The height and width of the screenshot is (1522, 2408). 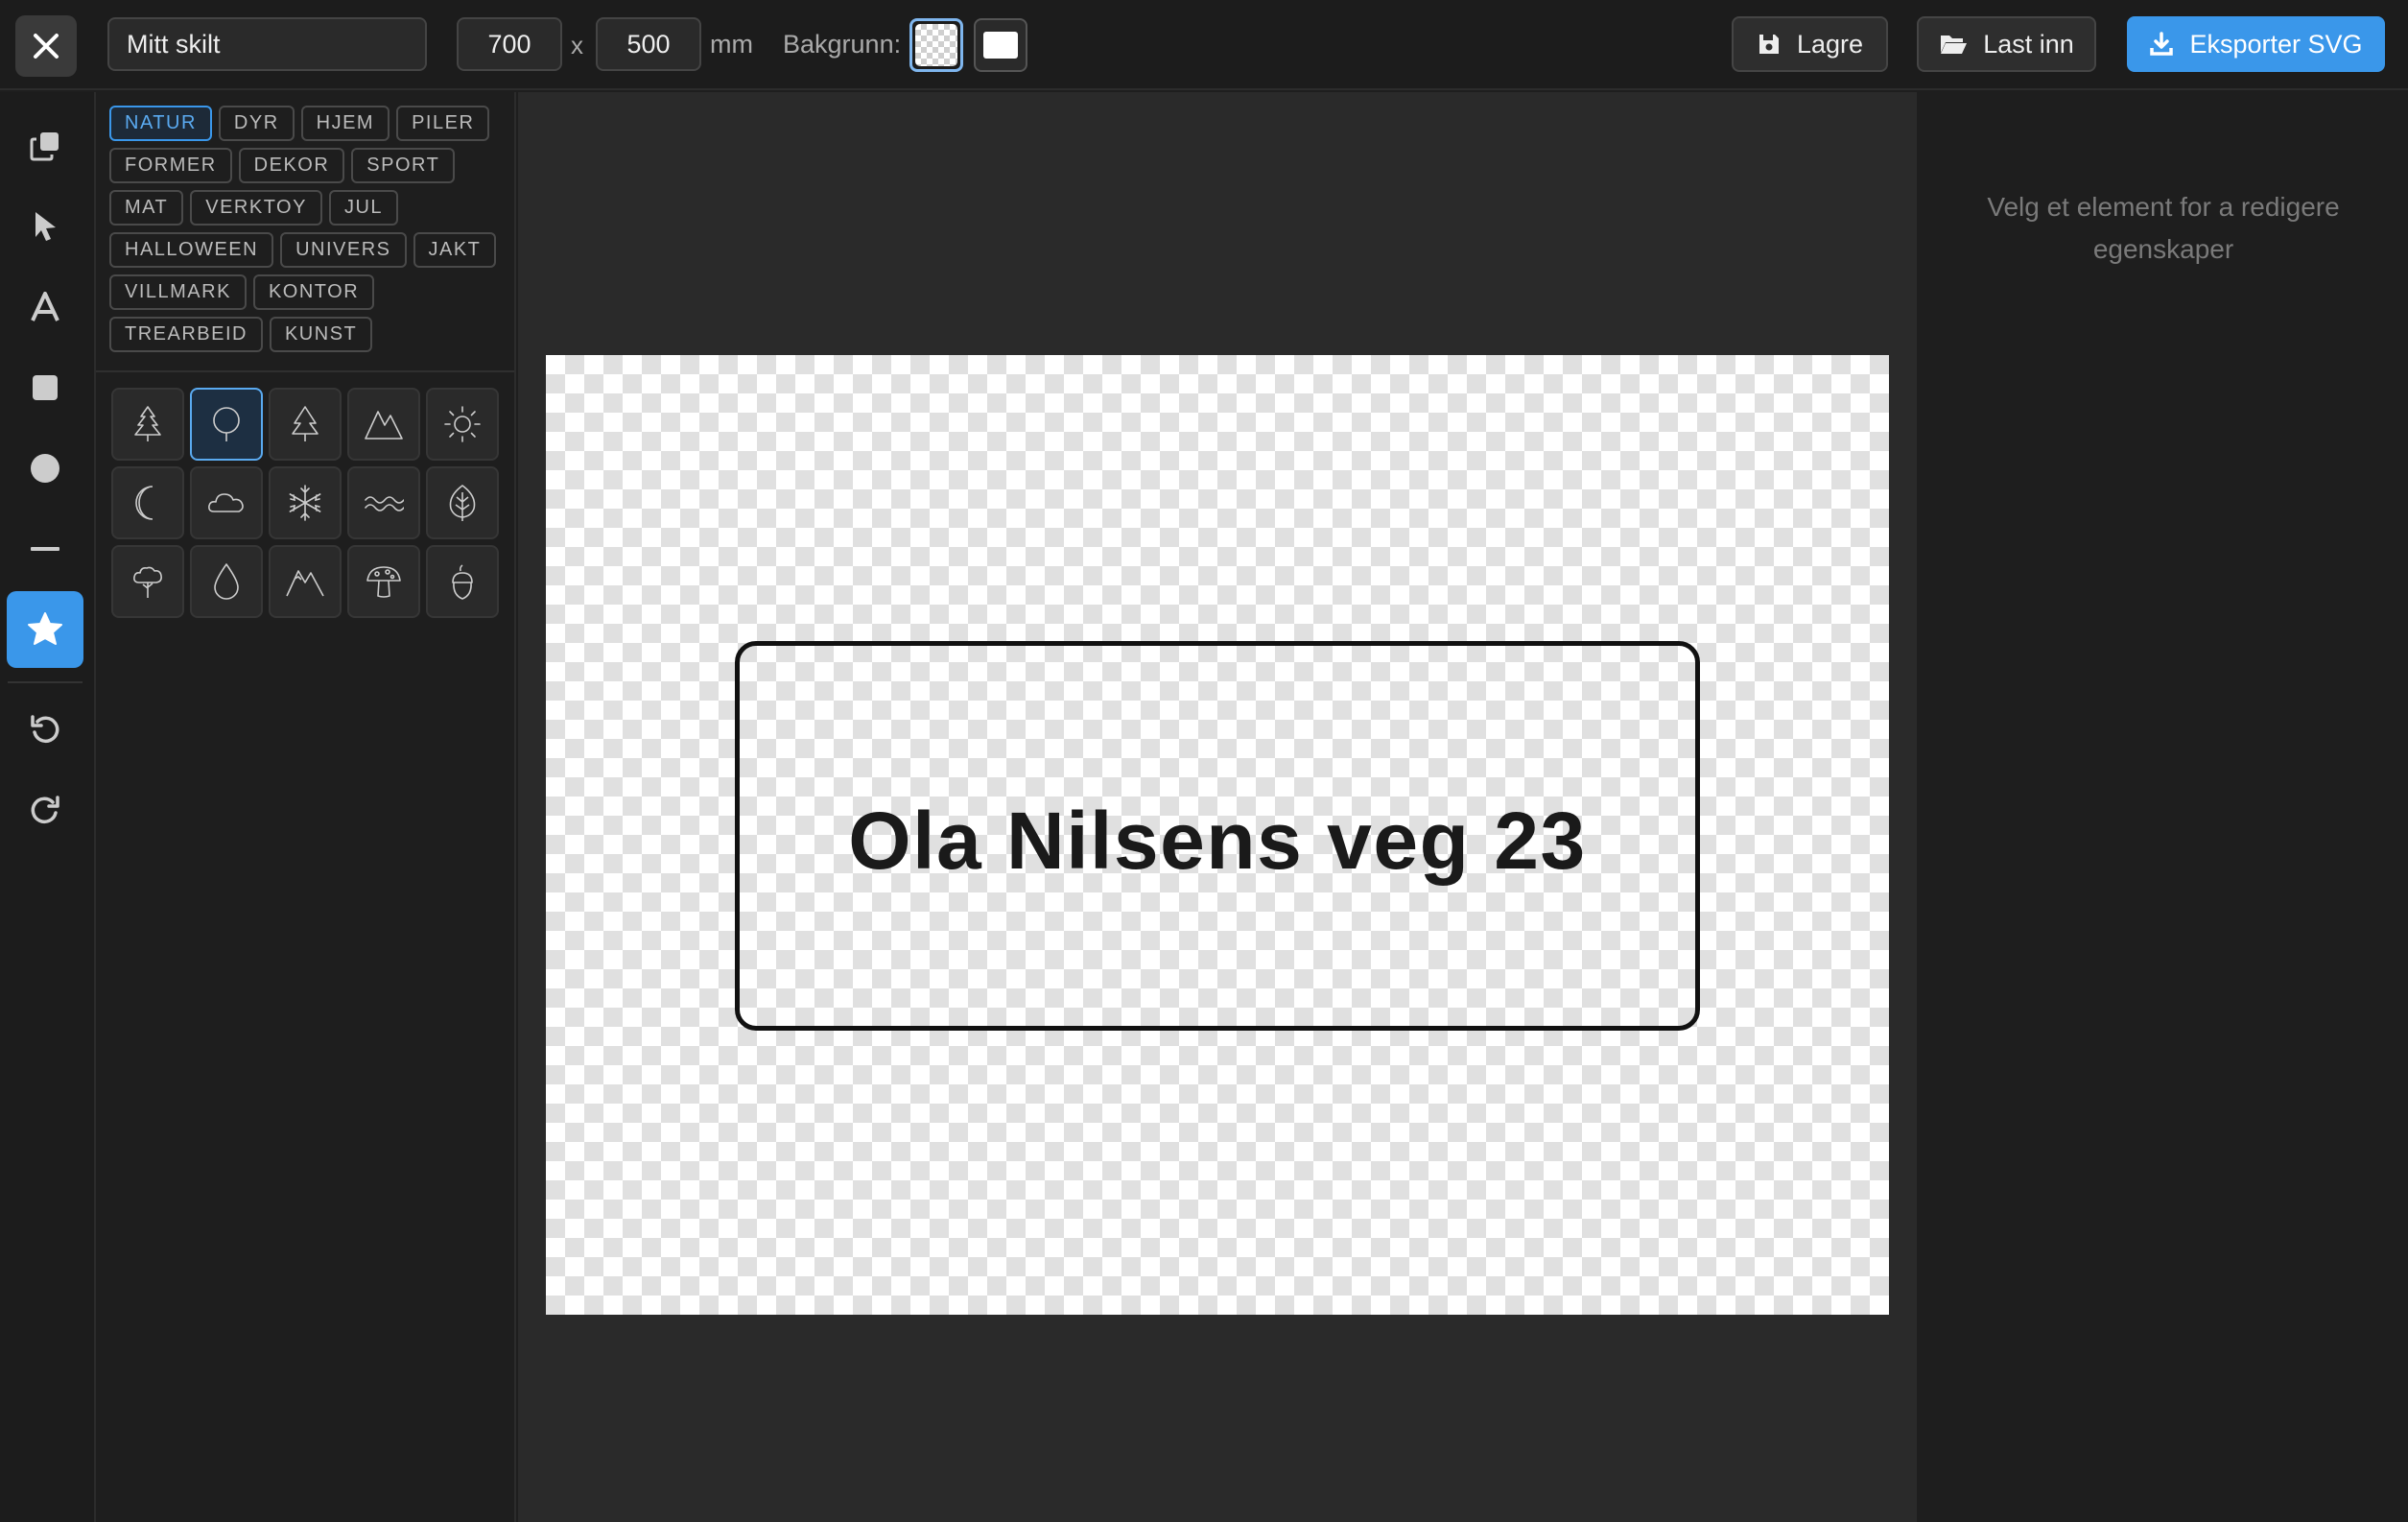 What do you see at coordinates (731, 44) in the screenshot?
I see `dimension-unit: mm` at bounding box center [731, 44].